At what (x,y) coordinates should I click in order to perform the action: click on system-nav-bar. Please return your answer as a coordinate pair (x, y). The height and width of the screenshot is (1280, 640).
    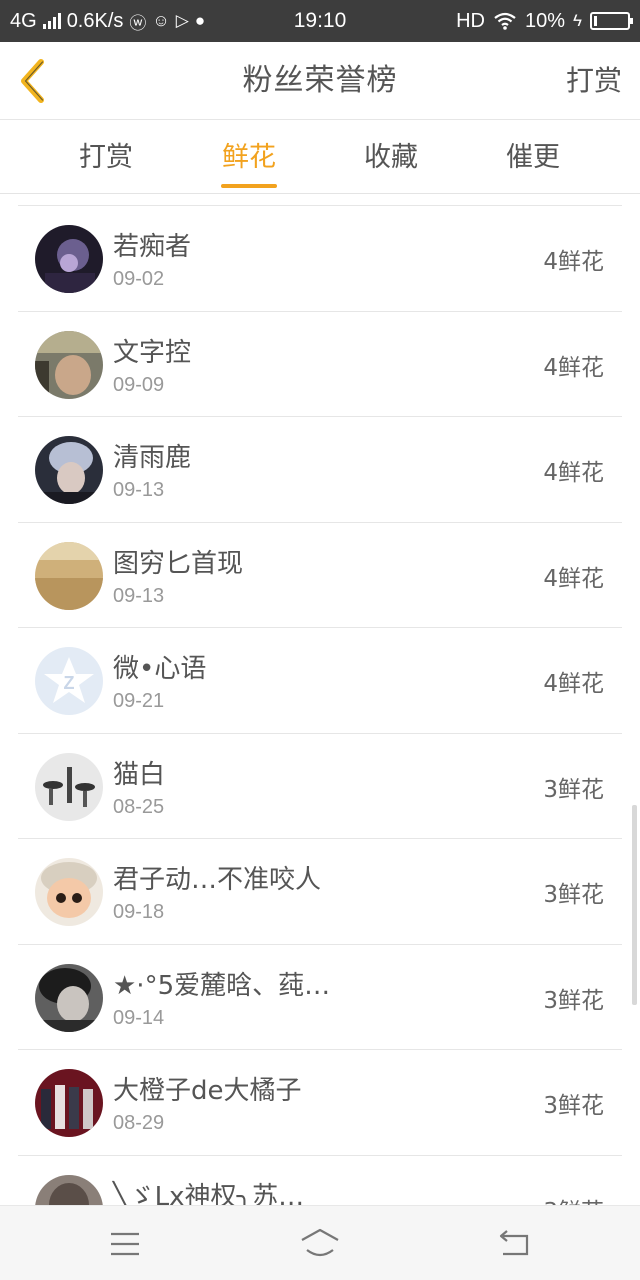
    Looking at the image, I should click on (320, 1242).